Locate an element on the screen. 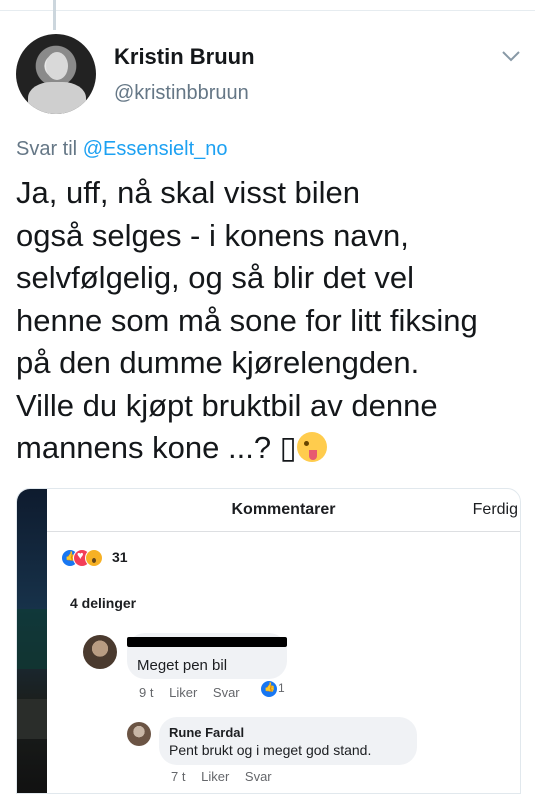  comments-header: Kommentarer Ferdig is located at coordinates (283, 510).